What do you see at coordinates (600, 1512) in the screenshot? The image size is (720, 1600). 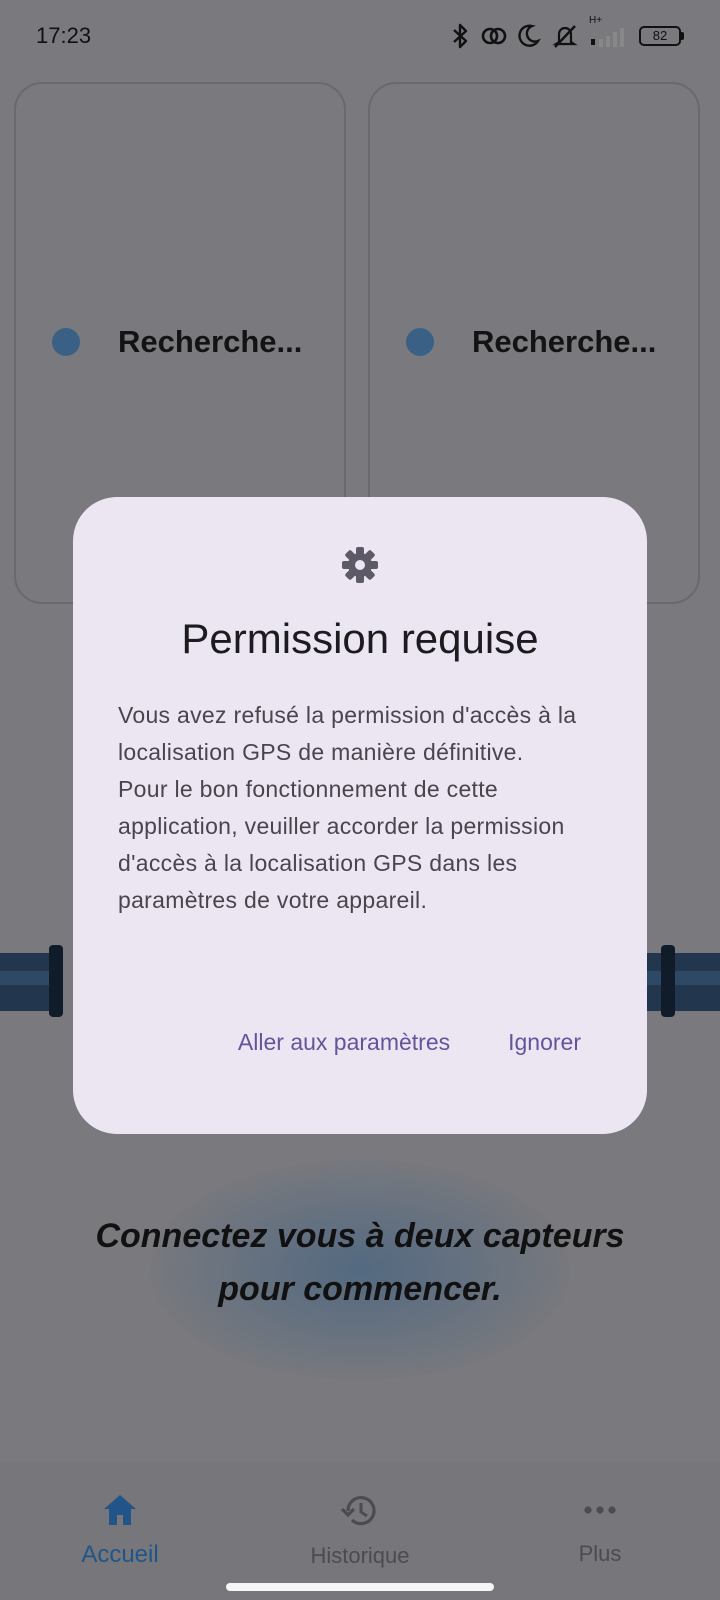 I see `more-icon` at bounding box center [600, 1512].